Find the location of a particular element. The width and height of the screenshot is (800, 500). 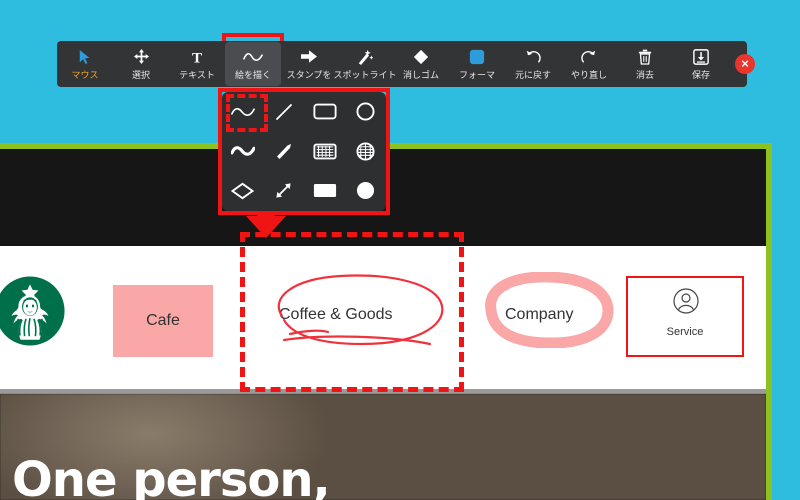

toolbar-button-undo: 元に戻す is located at coordinates (533, 64).